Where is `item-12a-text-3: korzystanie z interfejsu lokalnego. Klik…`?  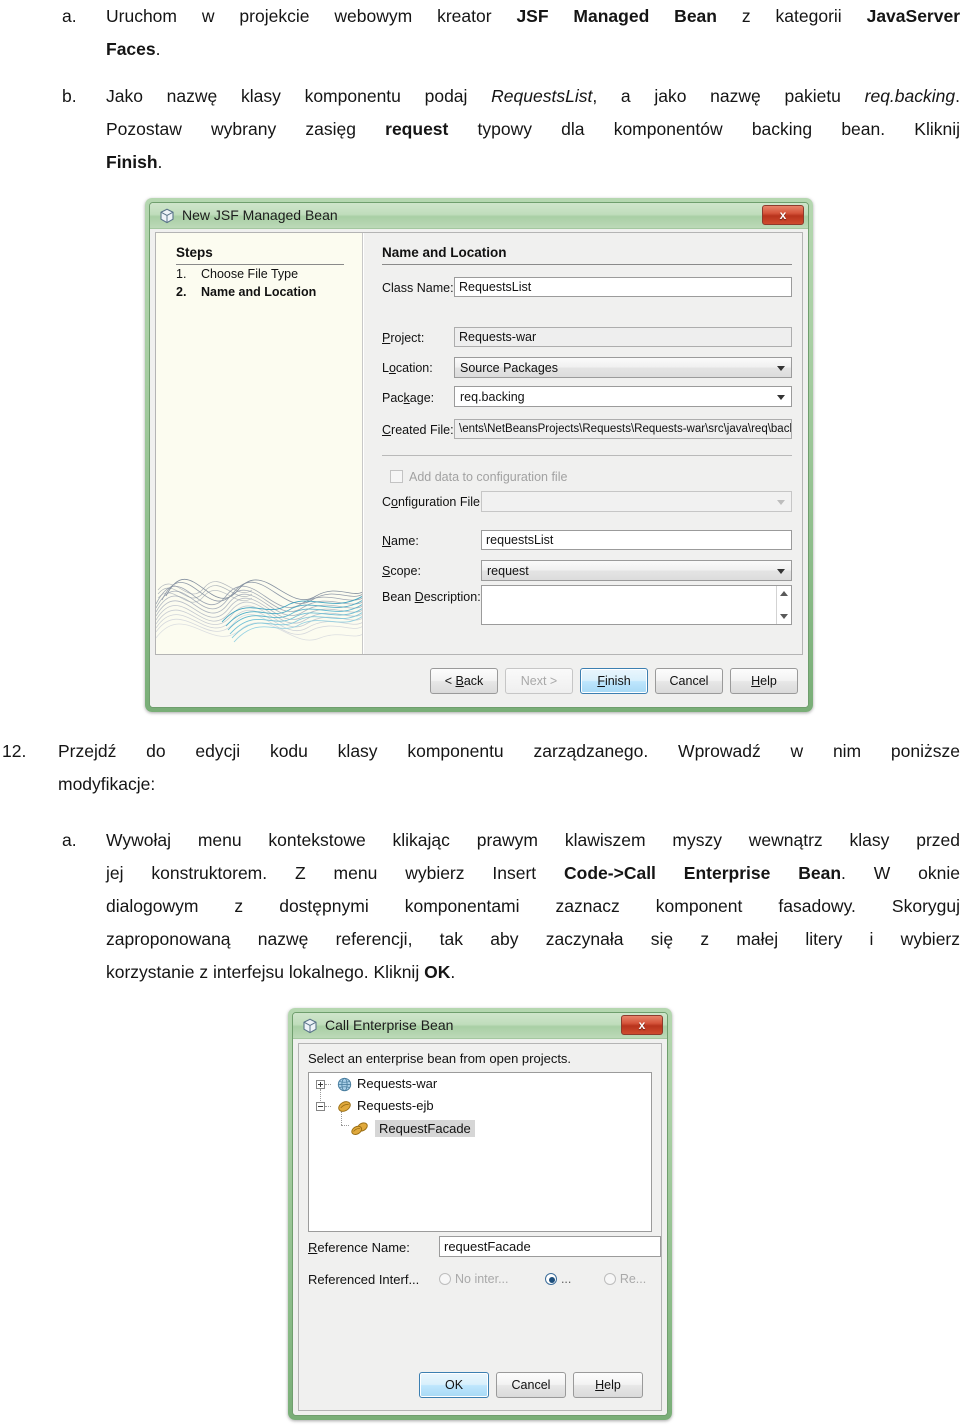
item-12a-text-3: korzystanie z interfejsu lokalnego. Klik… is located at coordinates (265, 972).